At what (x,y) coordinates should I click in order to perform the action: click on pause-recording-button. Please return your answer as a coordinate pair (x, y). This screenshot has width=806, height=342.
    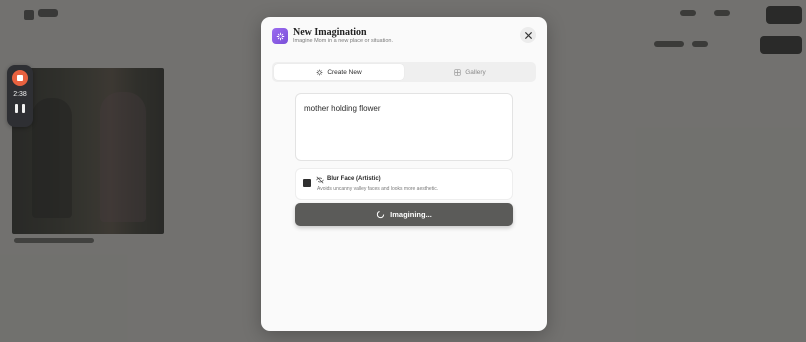
    Looking at the image, I should click on (20, 108).